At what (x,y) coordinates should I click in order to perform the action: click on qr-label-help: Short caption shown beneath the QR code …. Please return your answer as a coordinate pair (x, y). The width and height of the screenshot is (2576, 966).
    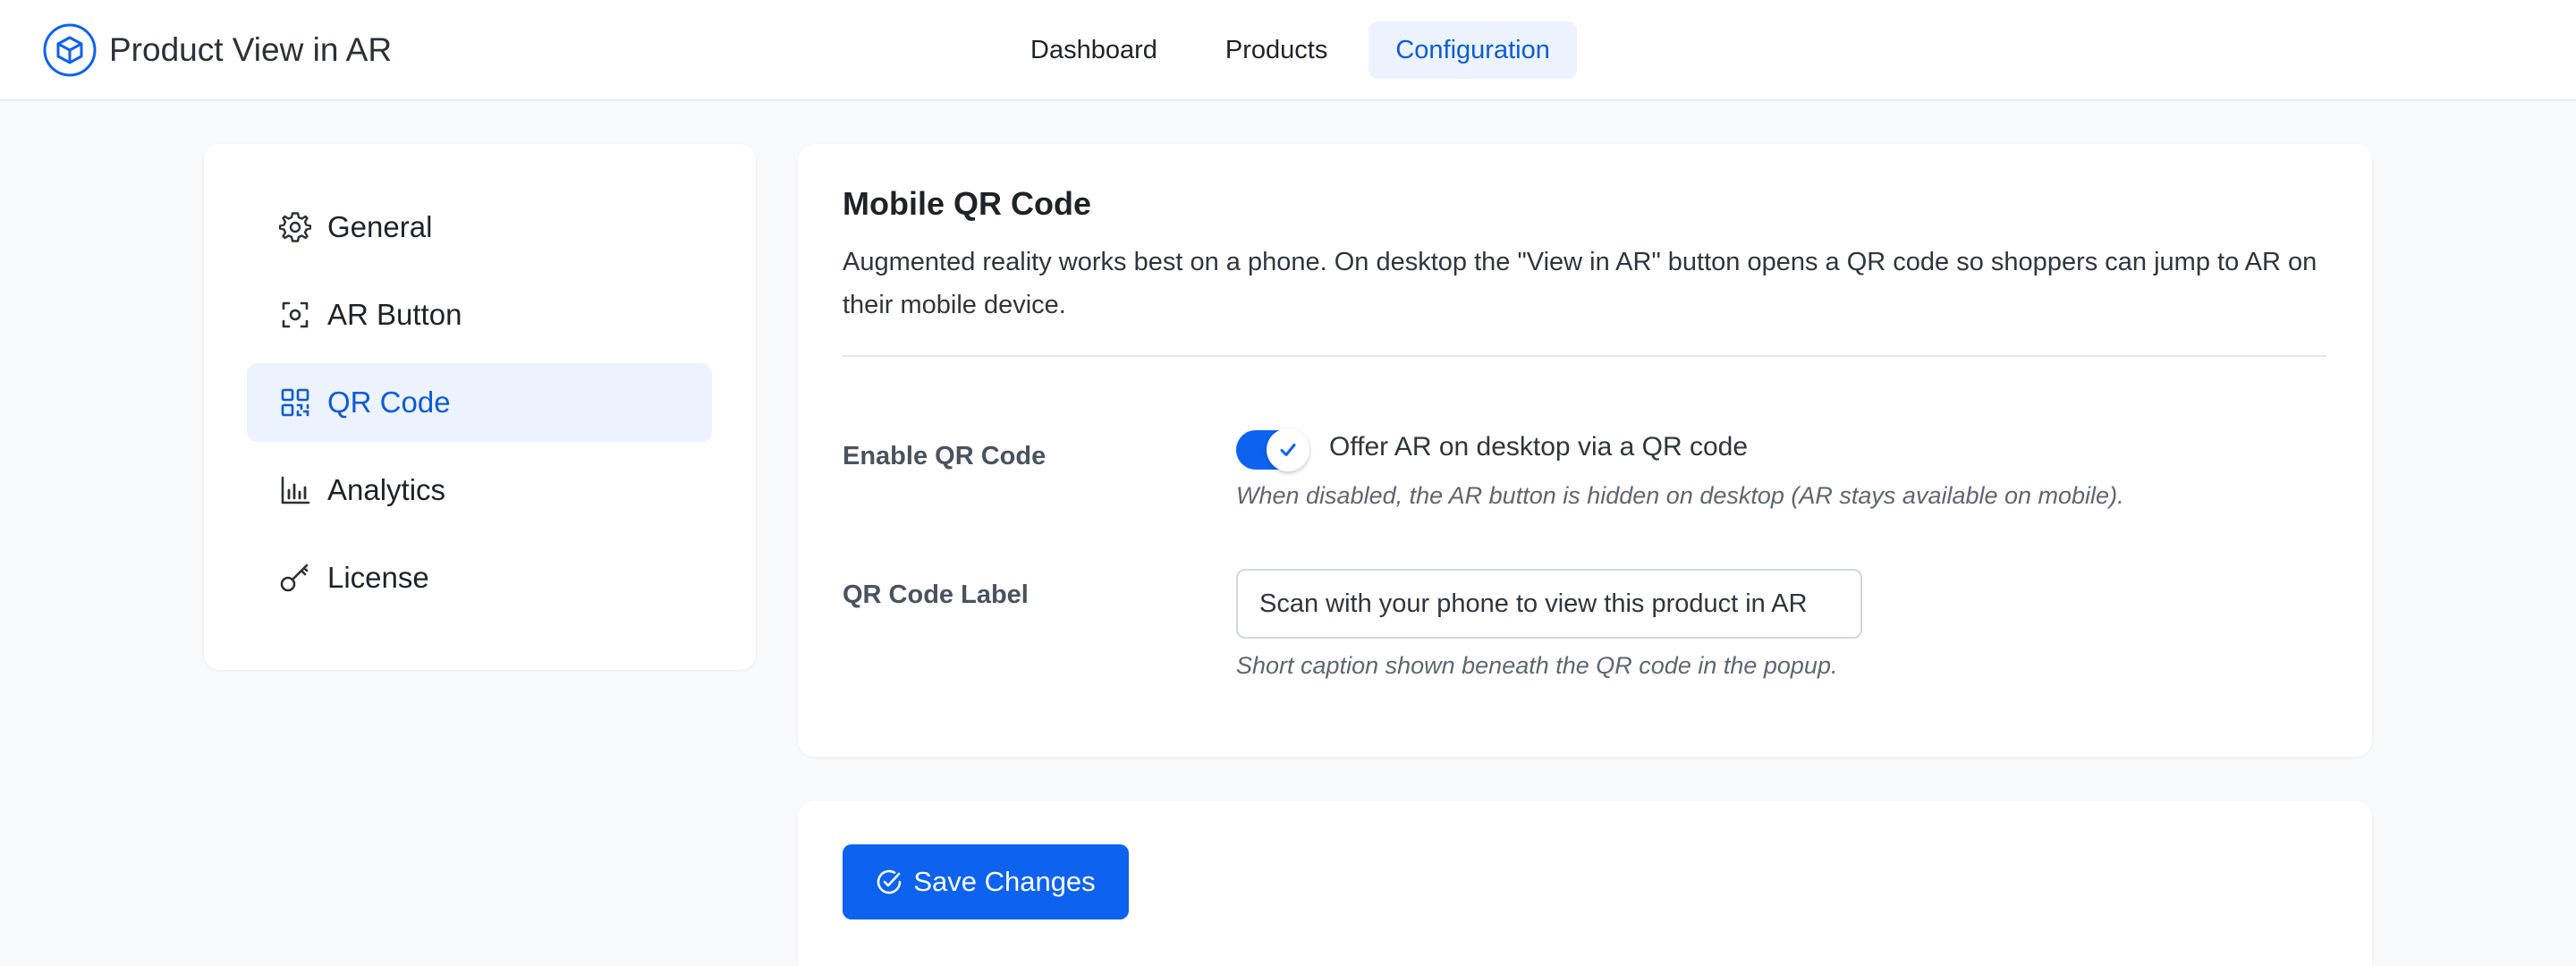
    Looking at the image, I should click on (1537, 665).